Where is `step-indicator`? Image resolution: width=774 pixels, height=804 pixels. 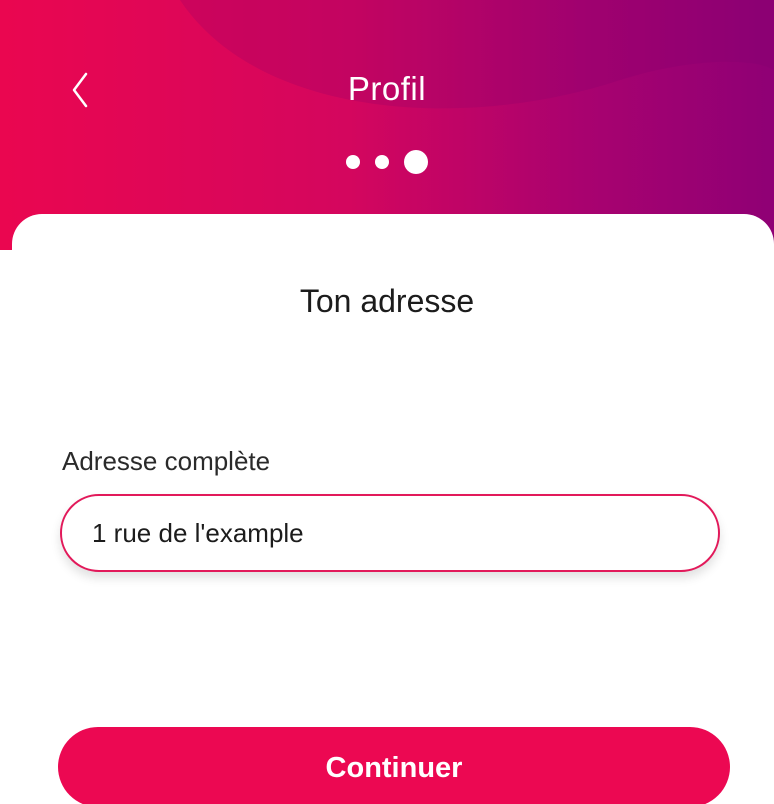 step-indicator is located at coordinates (387, 162).